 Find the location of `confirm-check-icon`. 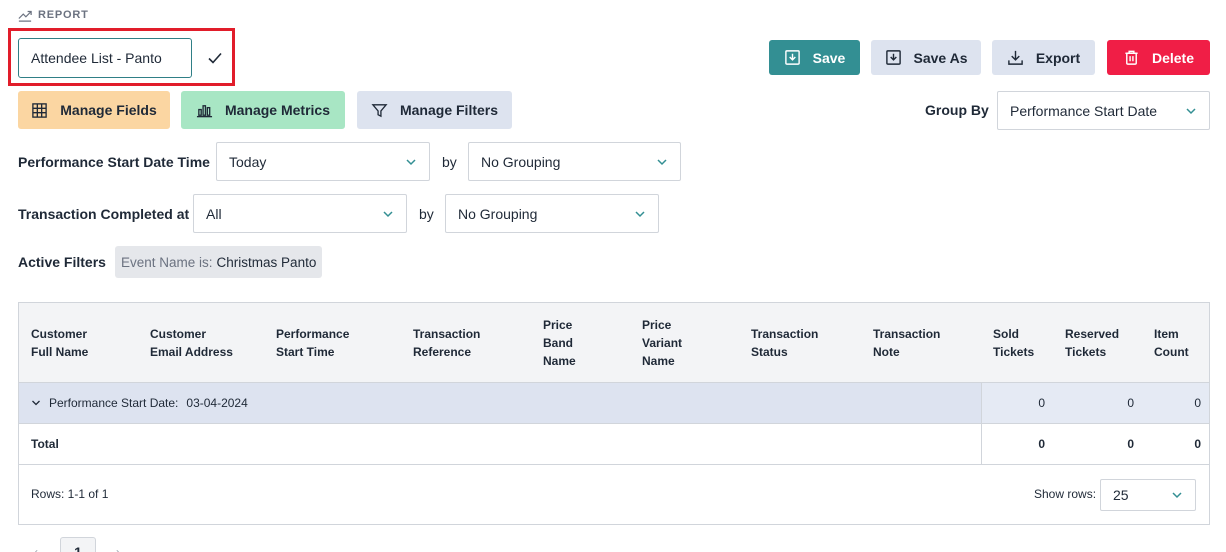

confirm-check-icon is located at coordinates (215, 58).